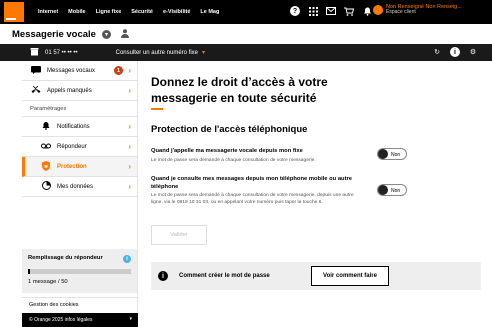 This screenshot has height=327, width=492. I want to click on cart-icon, so click(349, 11).